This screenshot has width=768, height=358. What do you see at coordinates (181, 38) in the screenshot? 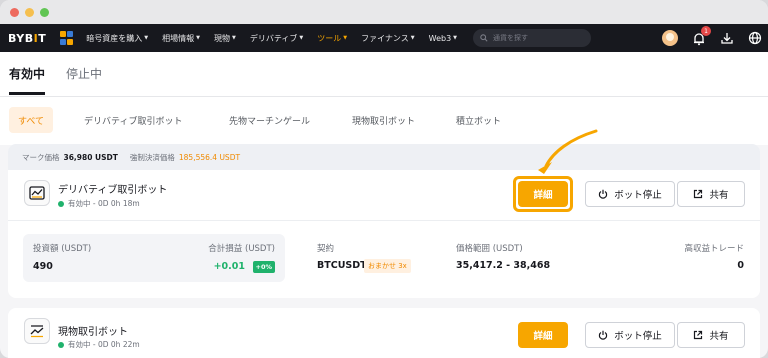
I see `nav-item-markets: 相場情報 ▼` at bounding box center [181, 38].